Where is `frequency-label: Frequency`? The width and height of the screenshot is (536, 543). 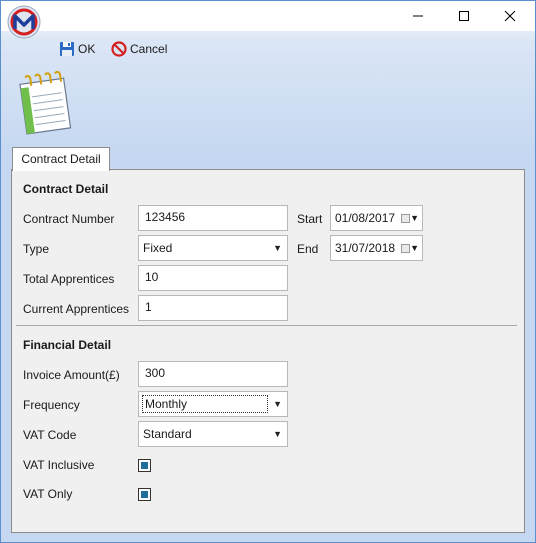 frequency-label: Frequency is located at coordinates (51, 405).